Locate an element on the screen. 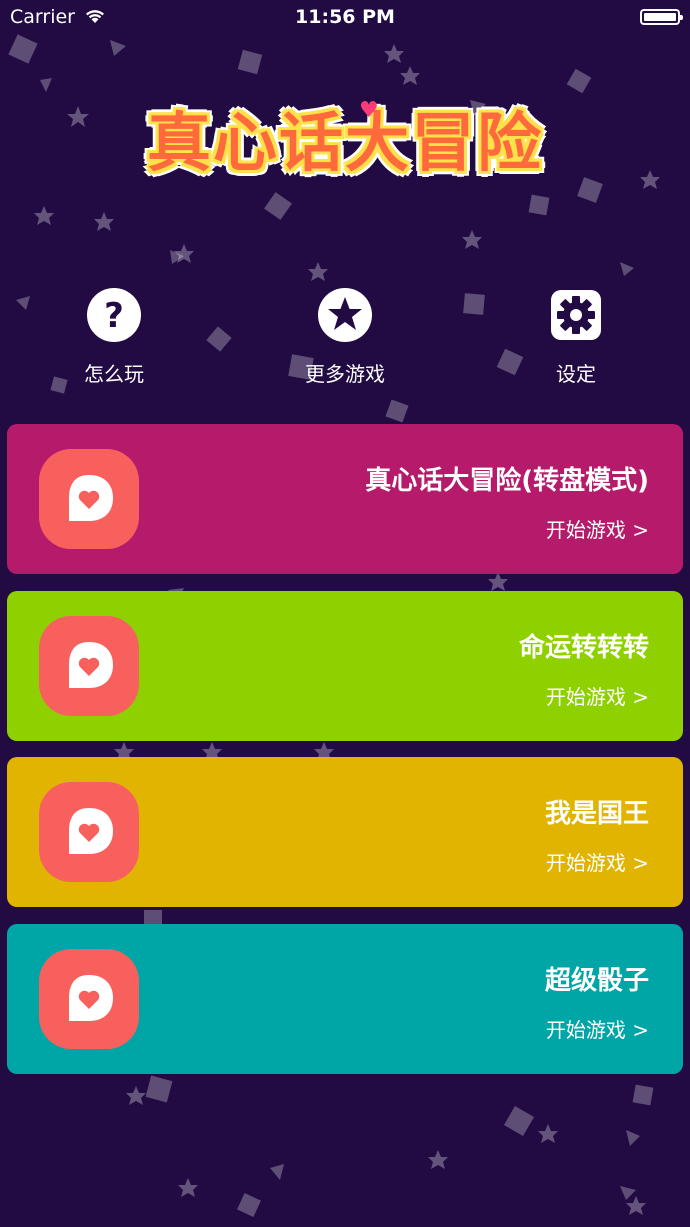 The image size is (690, 1227). logo-title: 真心话大冒险 is located at coordinates (345, 144).